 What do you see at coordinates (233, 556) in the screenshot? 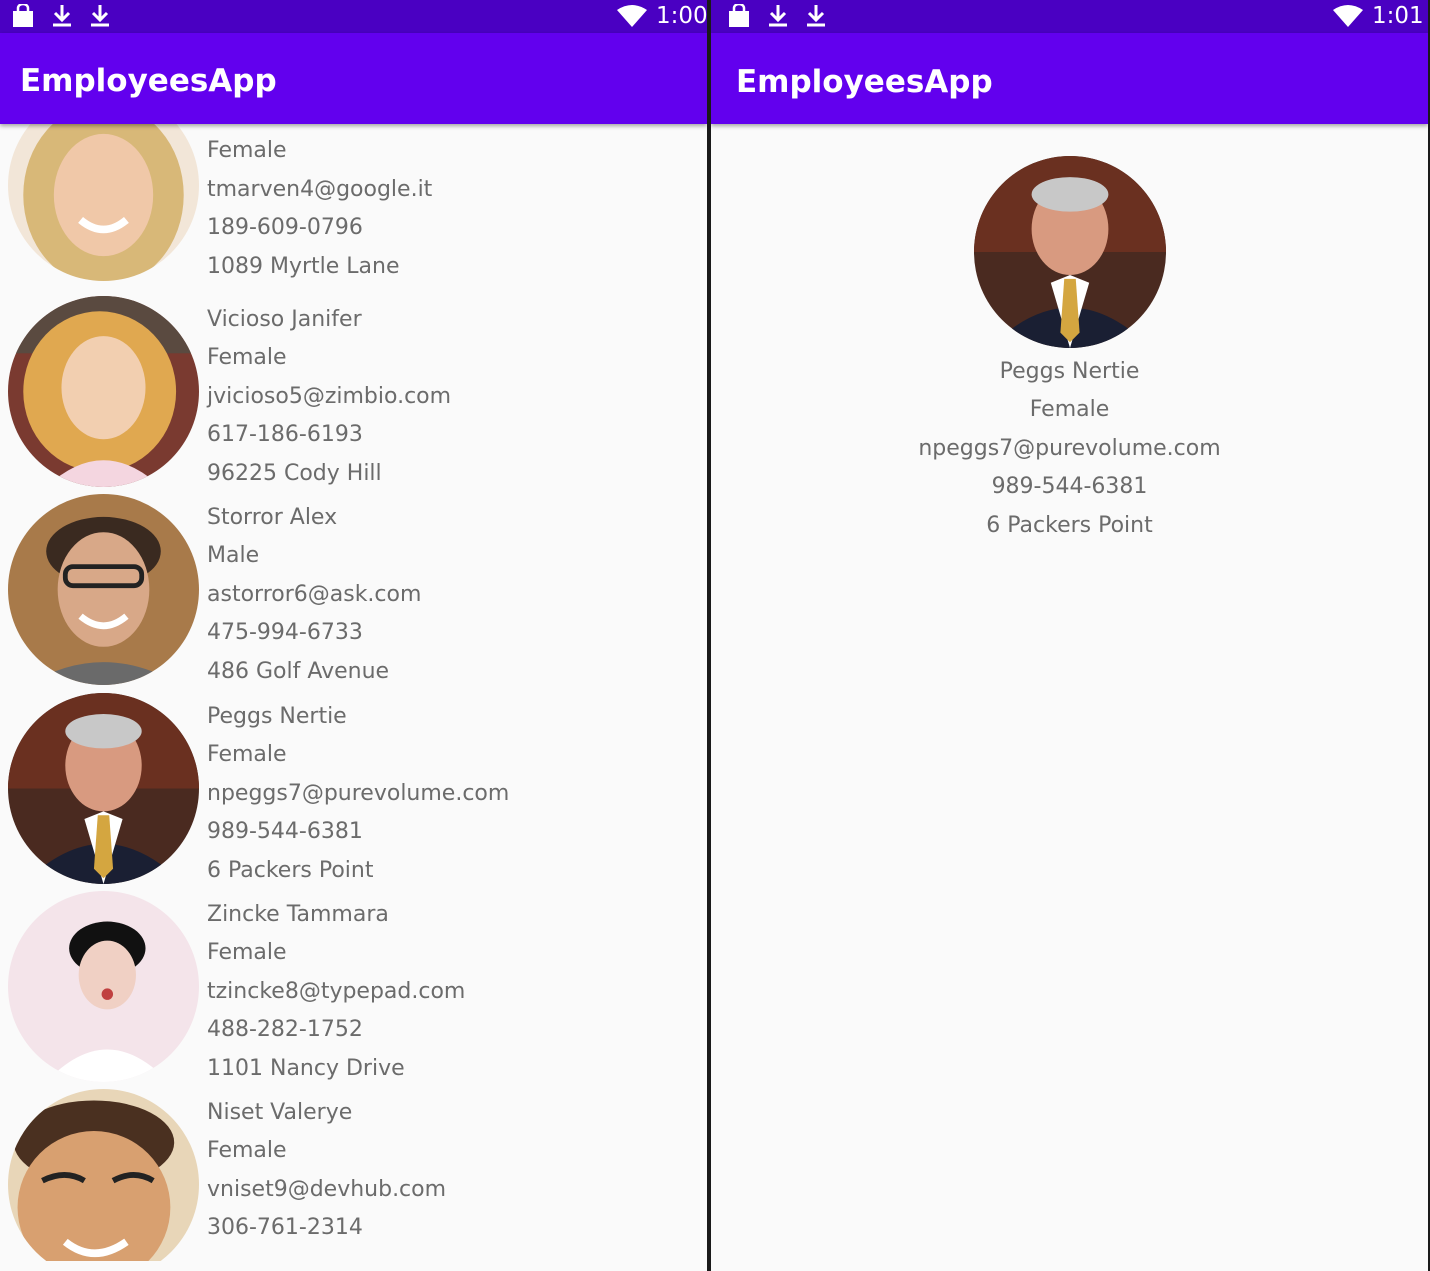
I see `employee-gender: Male` at bounding box center [233, 556].